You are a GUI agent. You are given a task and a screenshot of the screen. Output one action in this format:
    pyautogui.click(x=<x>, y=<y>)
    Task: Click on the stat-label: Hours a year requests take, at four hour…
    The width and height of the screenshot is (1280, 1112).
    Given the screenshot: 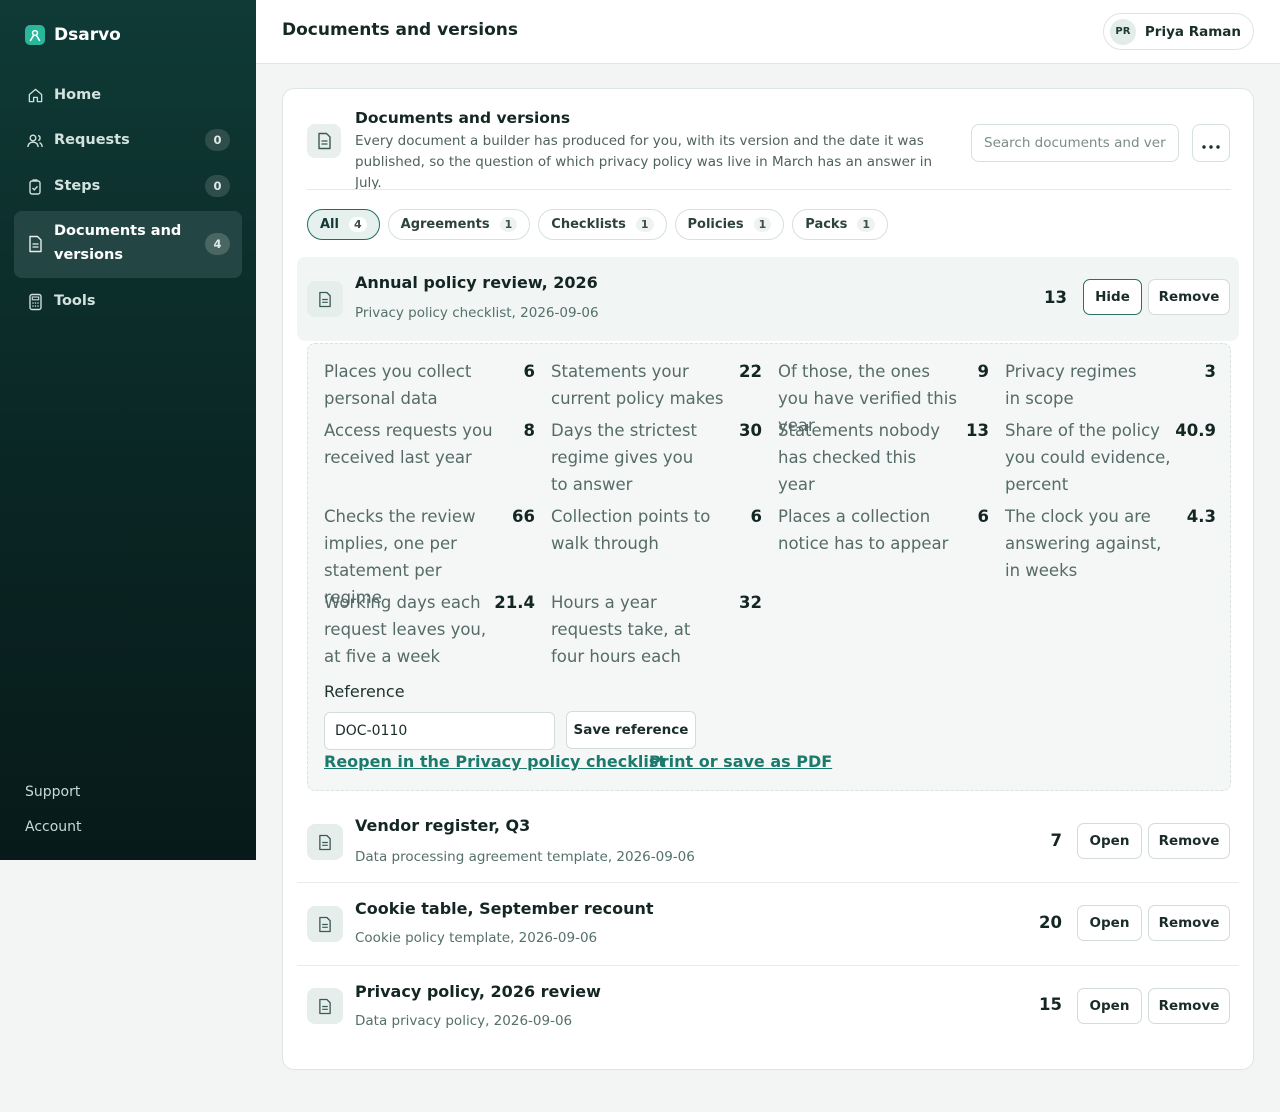 What is the action you would take?
    pyautogui.click(x=621, y=629)
    